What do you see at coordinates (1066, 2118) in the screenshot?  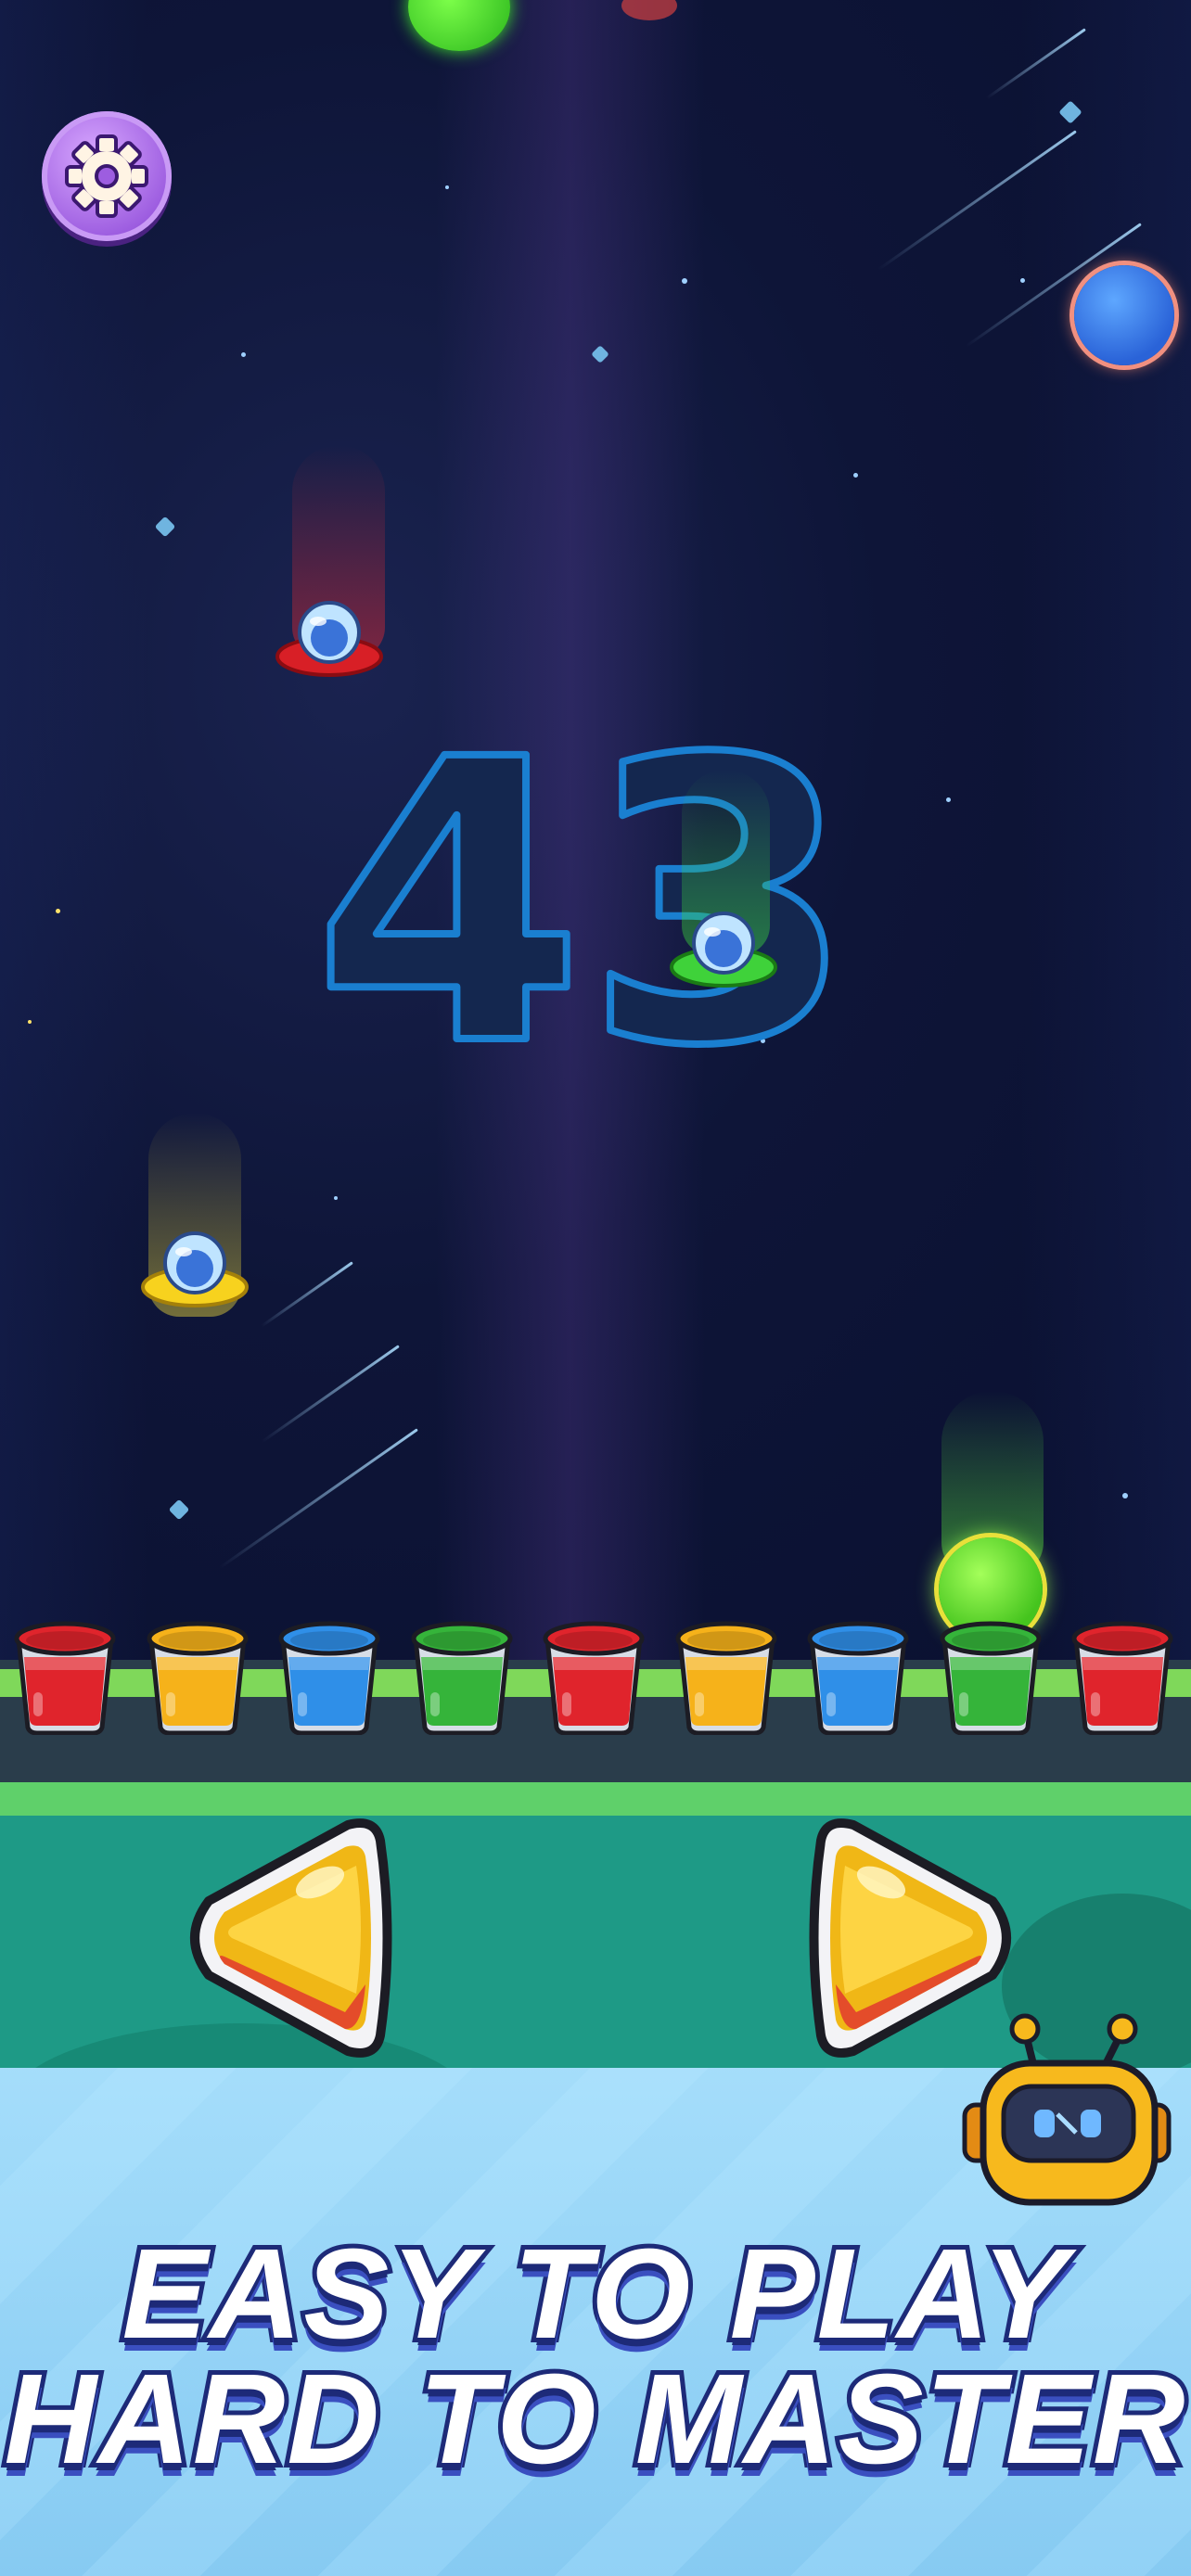 I see `robot-mascot` at bounding box center [1066, 2118].